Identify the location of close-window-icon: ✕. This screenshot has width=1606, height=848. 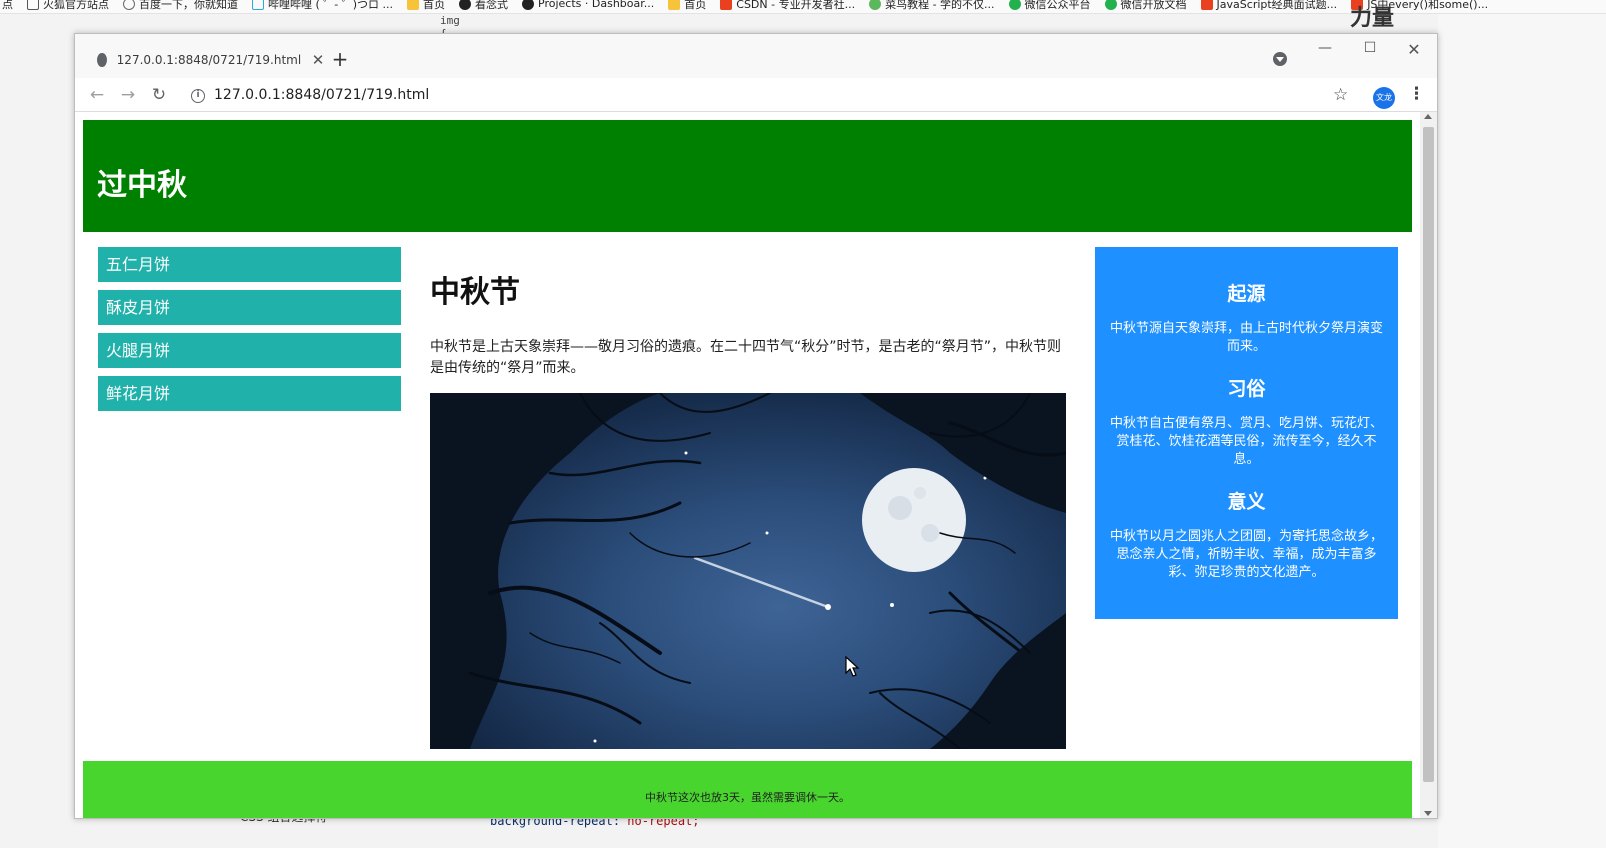
(1414, 49).